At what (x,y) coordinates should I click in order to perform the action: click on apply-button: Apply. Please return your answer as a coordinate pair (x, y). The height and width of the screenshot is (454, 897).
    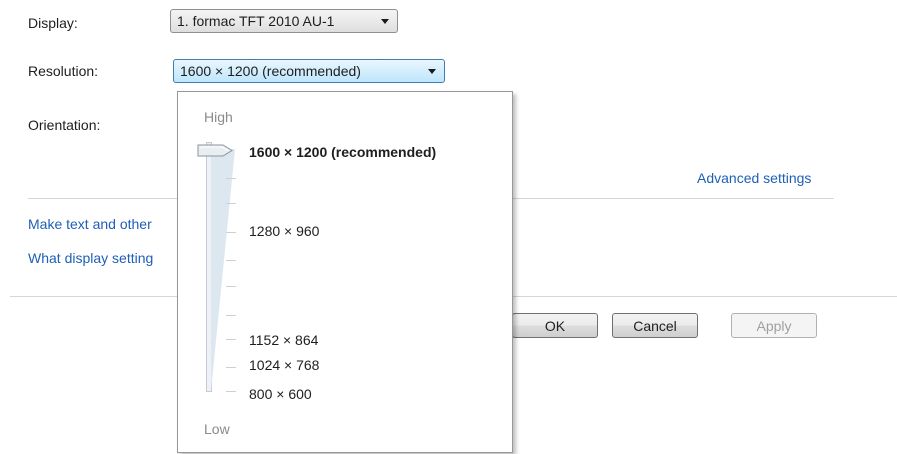
    Looking at the image, I should click on (774, 325).